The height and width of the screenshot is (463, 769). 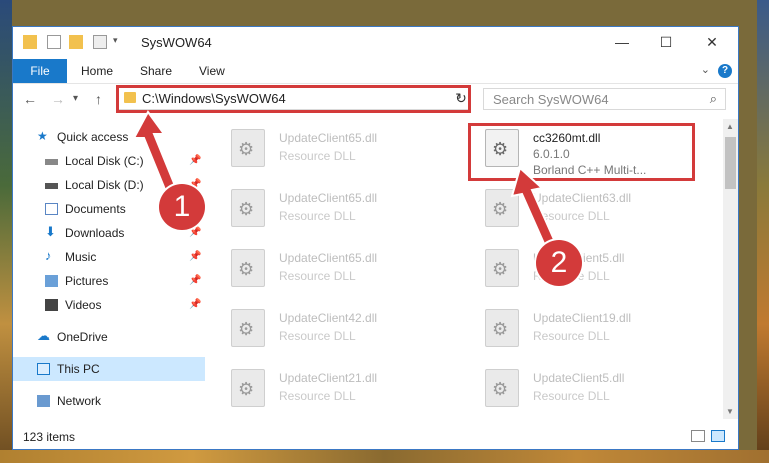 What do you see at coordinates (109, 257) in the screenshot?
I see `sidebar-item-music: ♪ Music 📌` at bounding box center [109, 257].